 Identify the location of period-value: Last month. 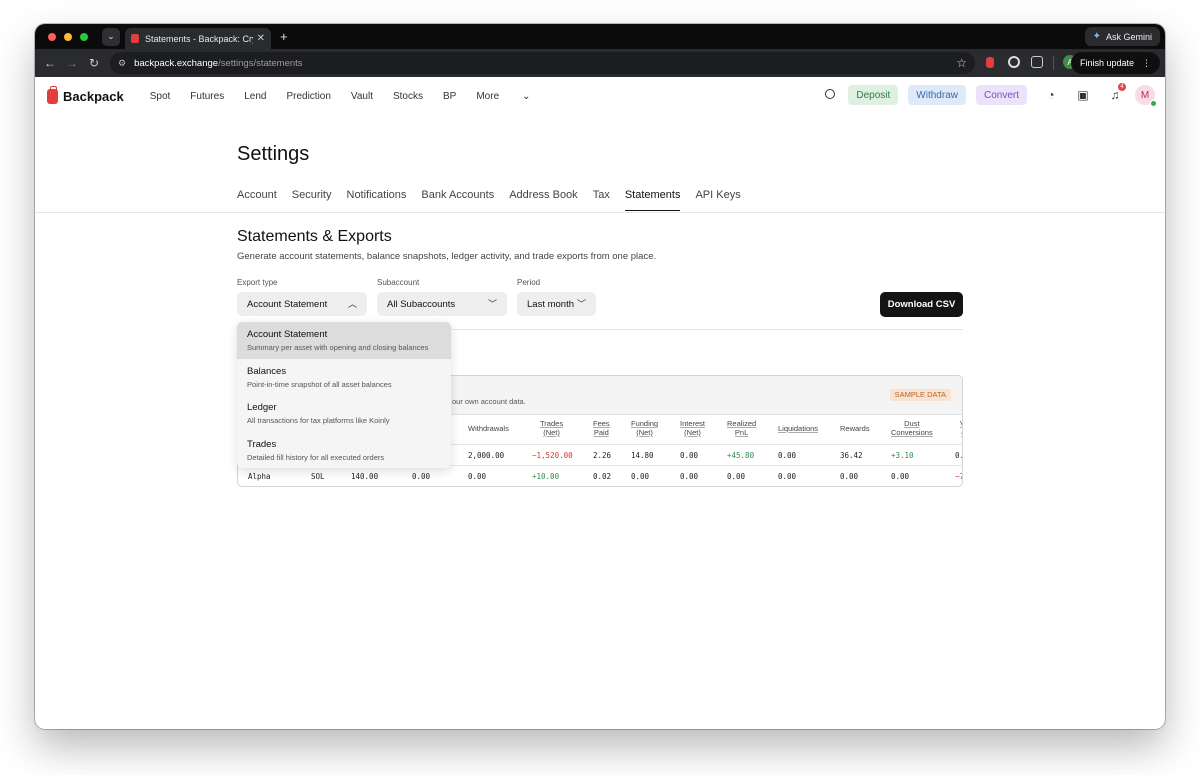
(550, 304).